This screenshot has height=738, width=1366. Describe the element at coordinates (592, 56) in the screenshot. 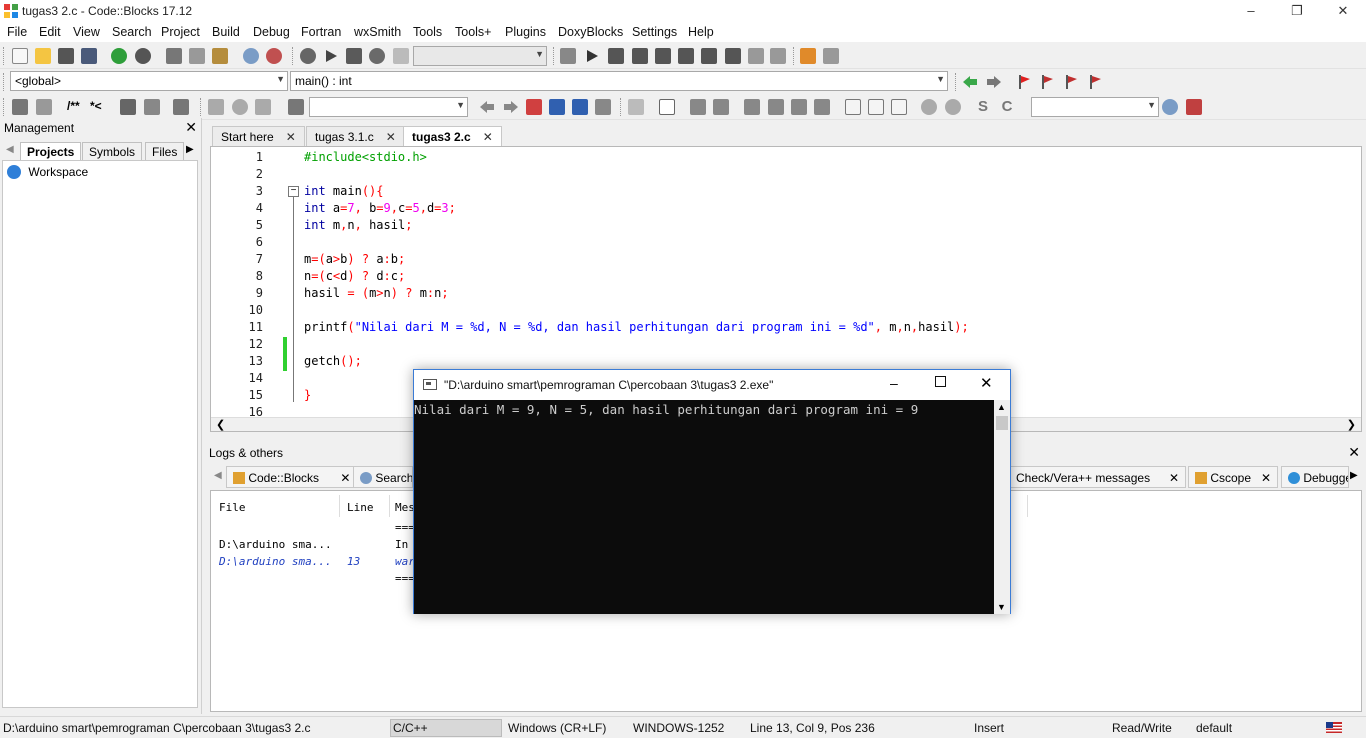

I see `debug-run-icon` at that location.